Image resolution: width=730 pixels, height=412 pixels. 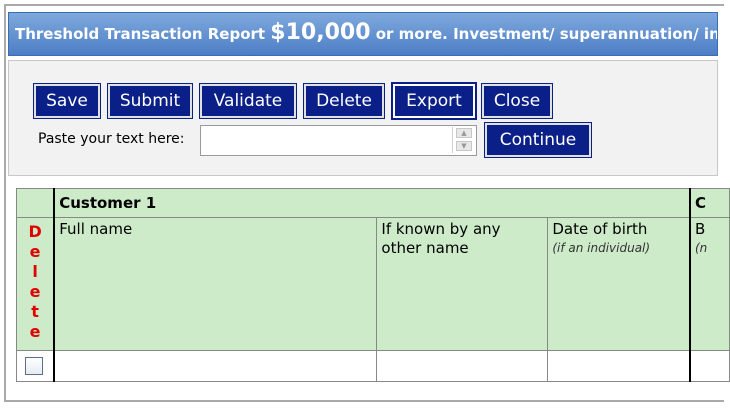 What do you see at coordinates (619, 284) in the screenshot?
I see `dob-header: Date of birth (if an individual)` at bounding box center [619, 284].